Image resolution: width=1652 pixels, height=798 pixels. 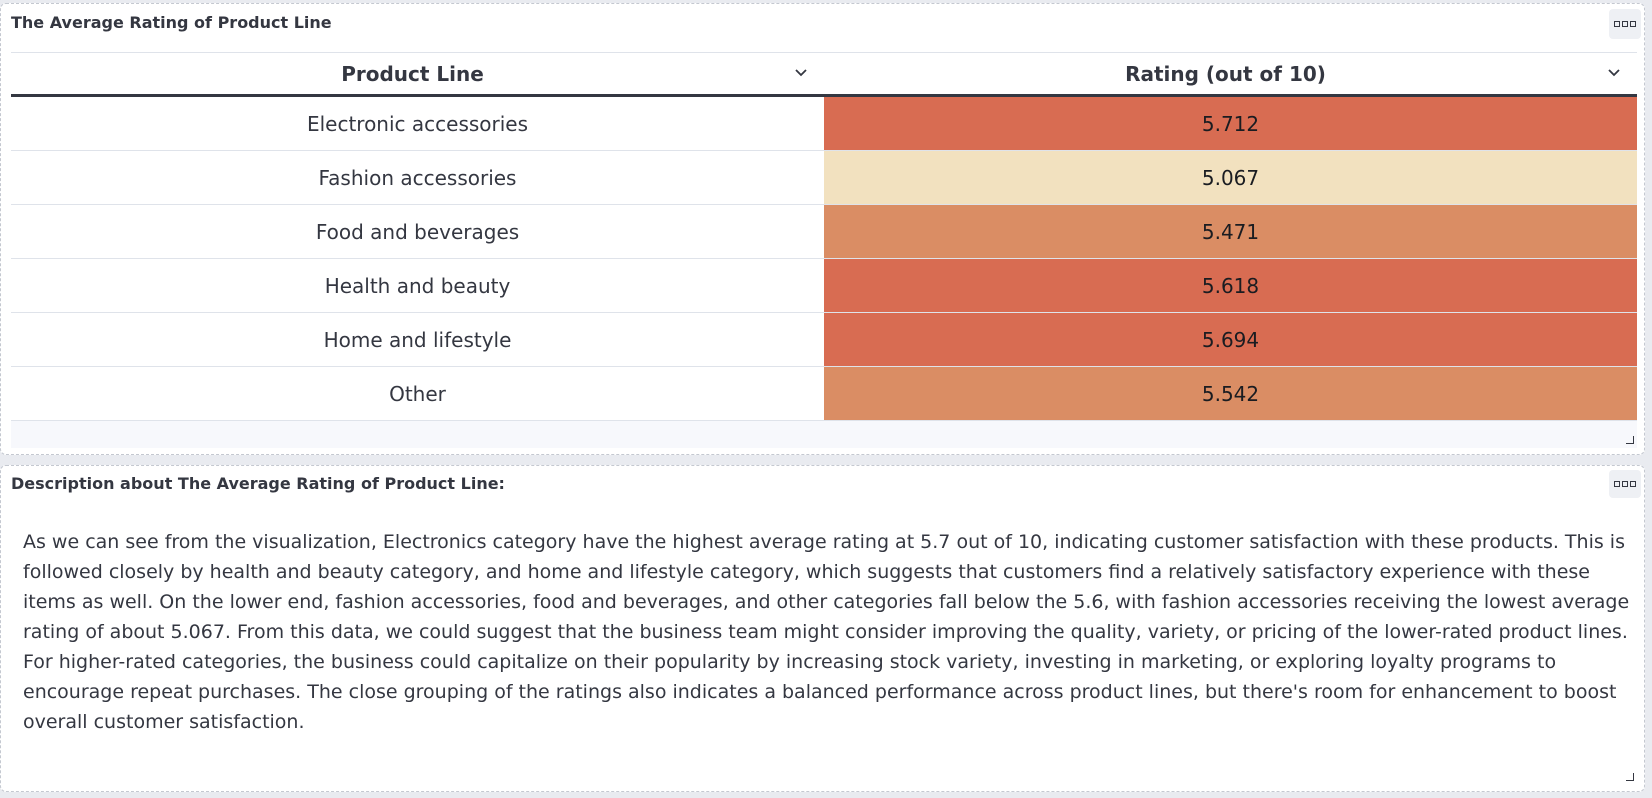 What do you see at coordinates (417, 393) in the screenshot?
I see `cell-product-line: Other` at bounding box center [417, 393].